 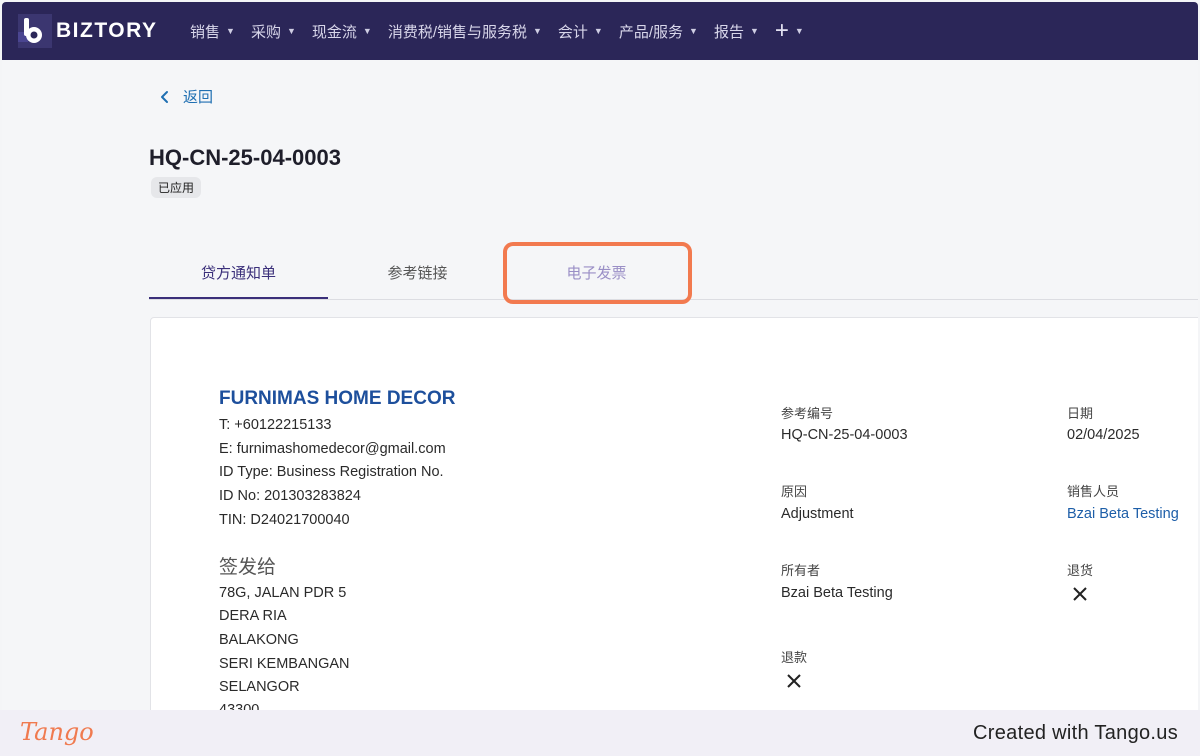 What do you see at coordinates (794, 657) in the screenshot?
I see `refund-label: 退款` at bounding box center [794, 657].